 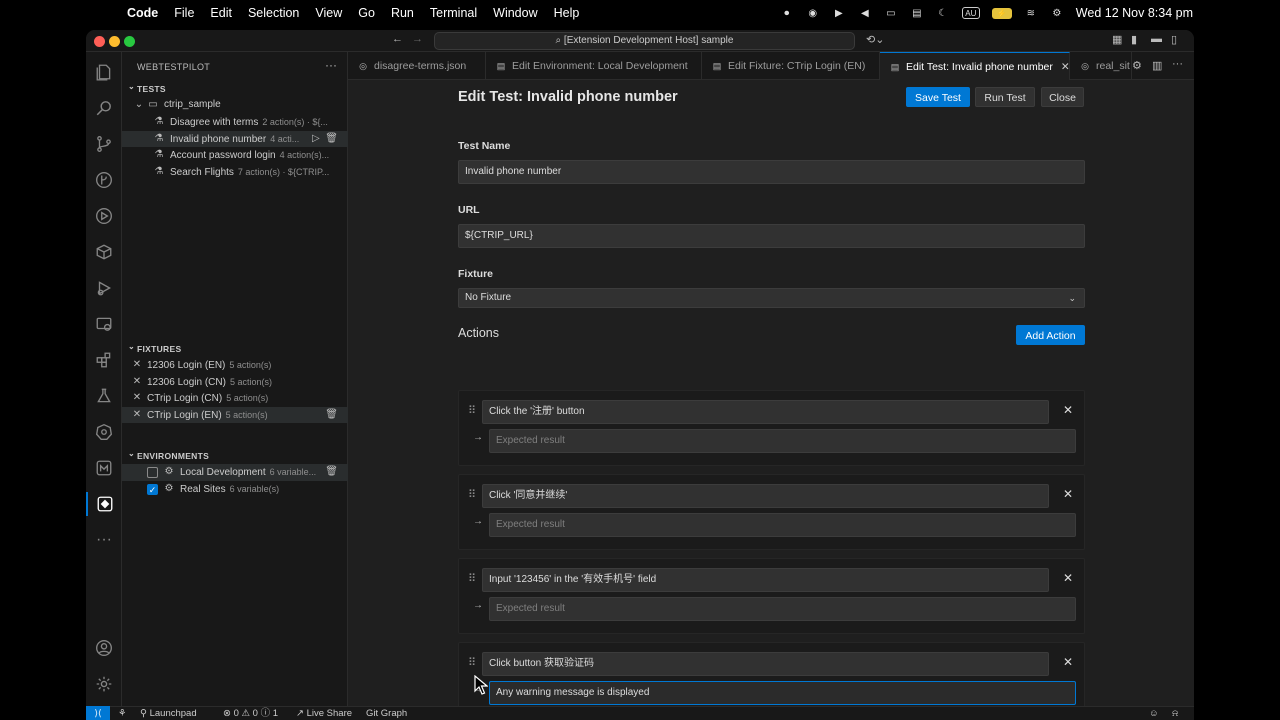 What do you see at coordinates (99, 41) in the screenshot?
I see `close-window-button` at bounding box center [99, 41].